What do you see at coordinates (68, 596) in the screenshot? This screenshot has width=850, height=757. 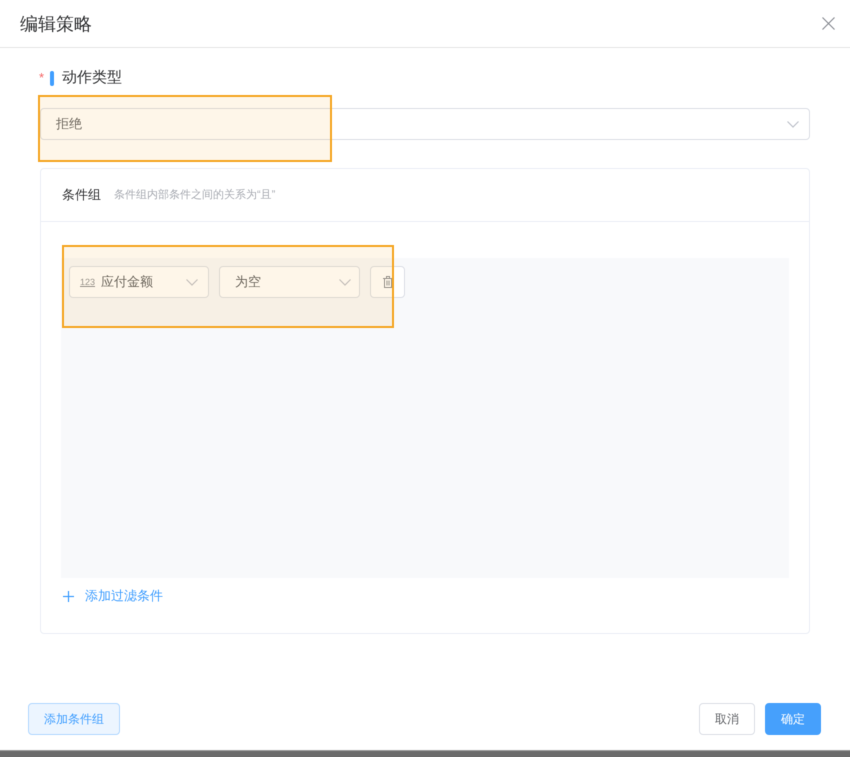 I see `plus-icon` at bounding box center [68, 596].